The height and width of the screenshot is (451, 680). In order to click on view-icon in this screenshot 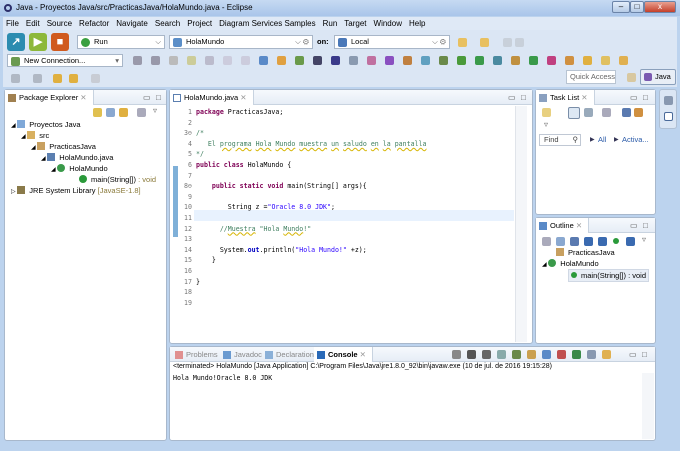, I will do `click(668, 116)`.